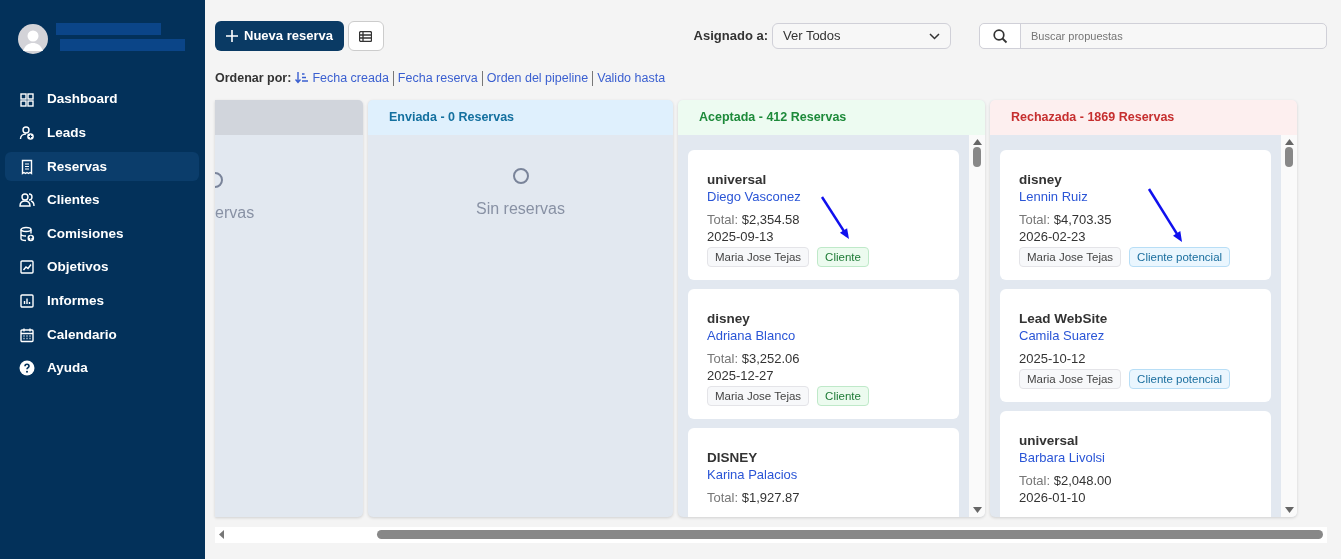 The width and height of the screenshot is (1341, 559). What do you see at coordinates (754, 219) in the screenshot?
I see `total-amount: Total: $2,354.58` at bounding box center [754, 219].